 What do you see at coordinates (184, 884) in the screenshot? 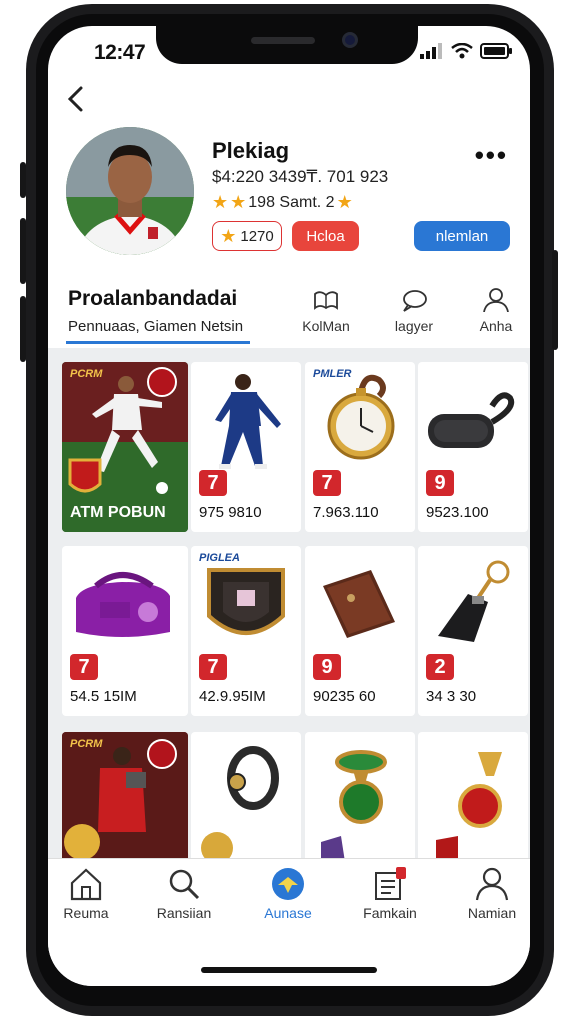
I see `search-icon` at bounding box center [184, 884].